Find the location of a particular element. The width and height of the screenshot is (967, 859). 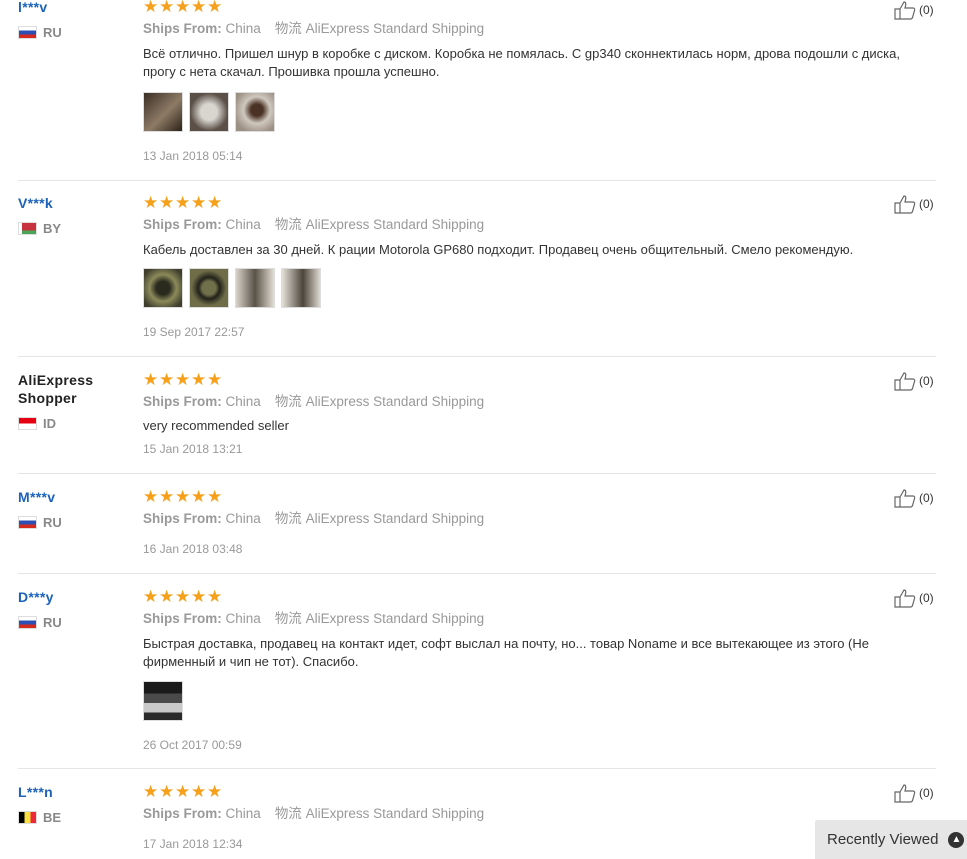

review-date: 17 Jan 2018 12:34 is located at coordinates (193, 844).